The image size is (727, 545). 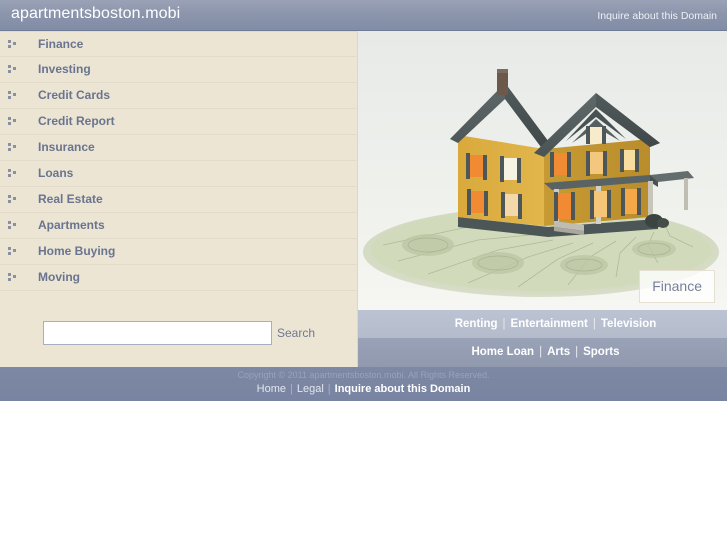 What do you see at coordinates (558, 352) in the screenshot?
I see `link-arts: Arts` at bounding box center [558, 352].